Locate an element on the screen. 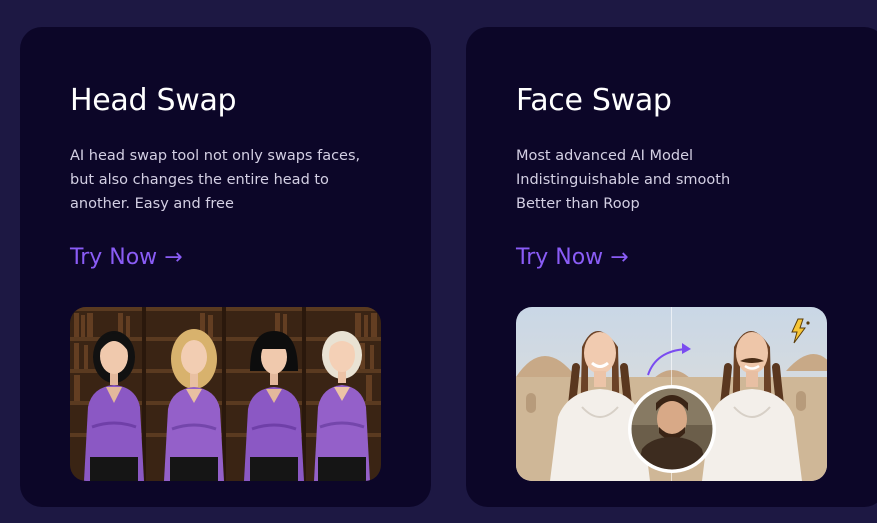  description-line: Better than Roop is located at coordinates (578, 204).